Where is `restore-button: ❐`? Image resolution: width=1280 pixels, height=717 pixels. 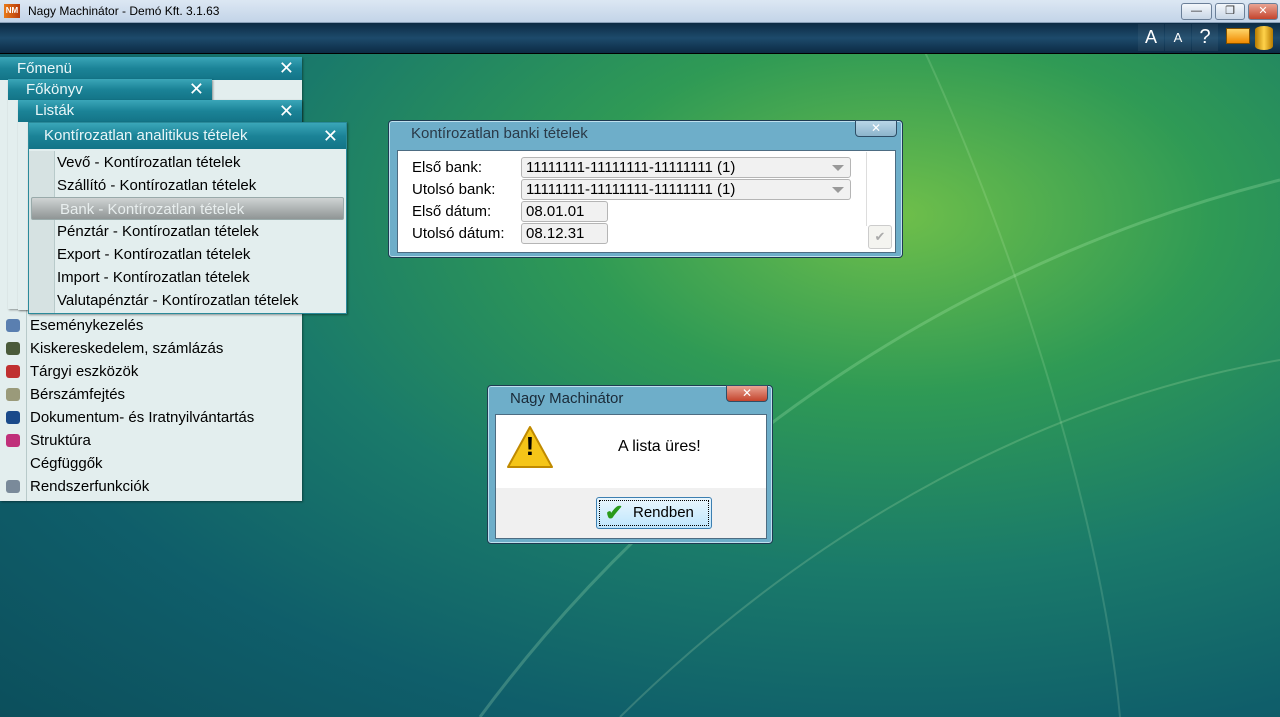 restore-button: ❐ is located at coordinates (1230, 11).